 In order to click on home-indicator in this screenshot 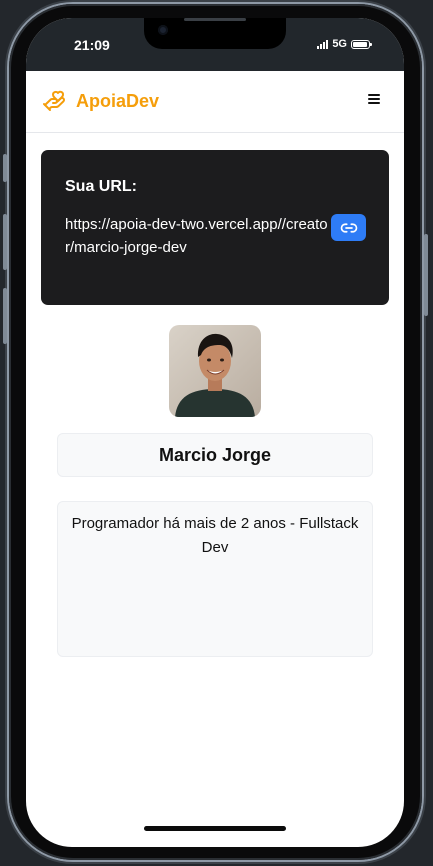, I will do `click(215, 828)`.